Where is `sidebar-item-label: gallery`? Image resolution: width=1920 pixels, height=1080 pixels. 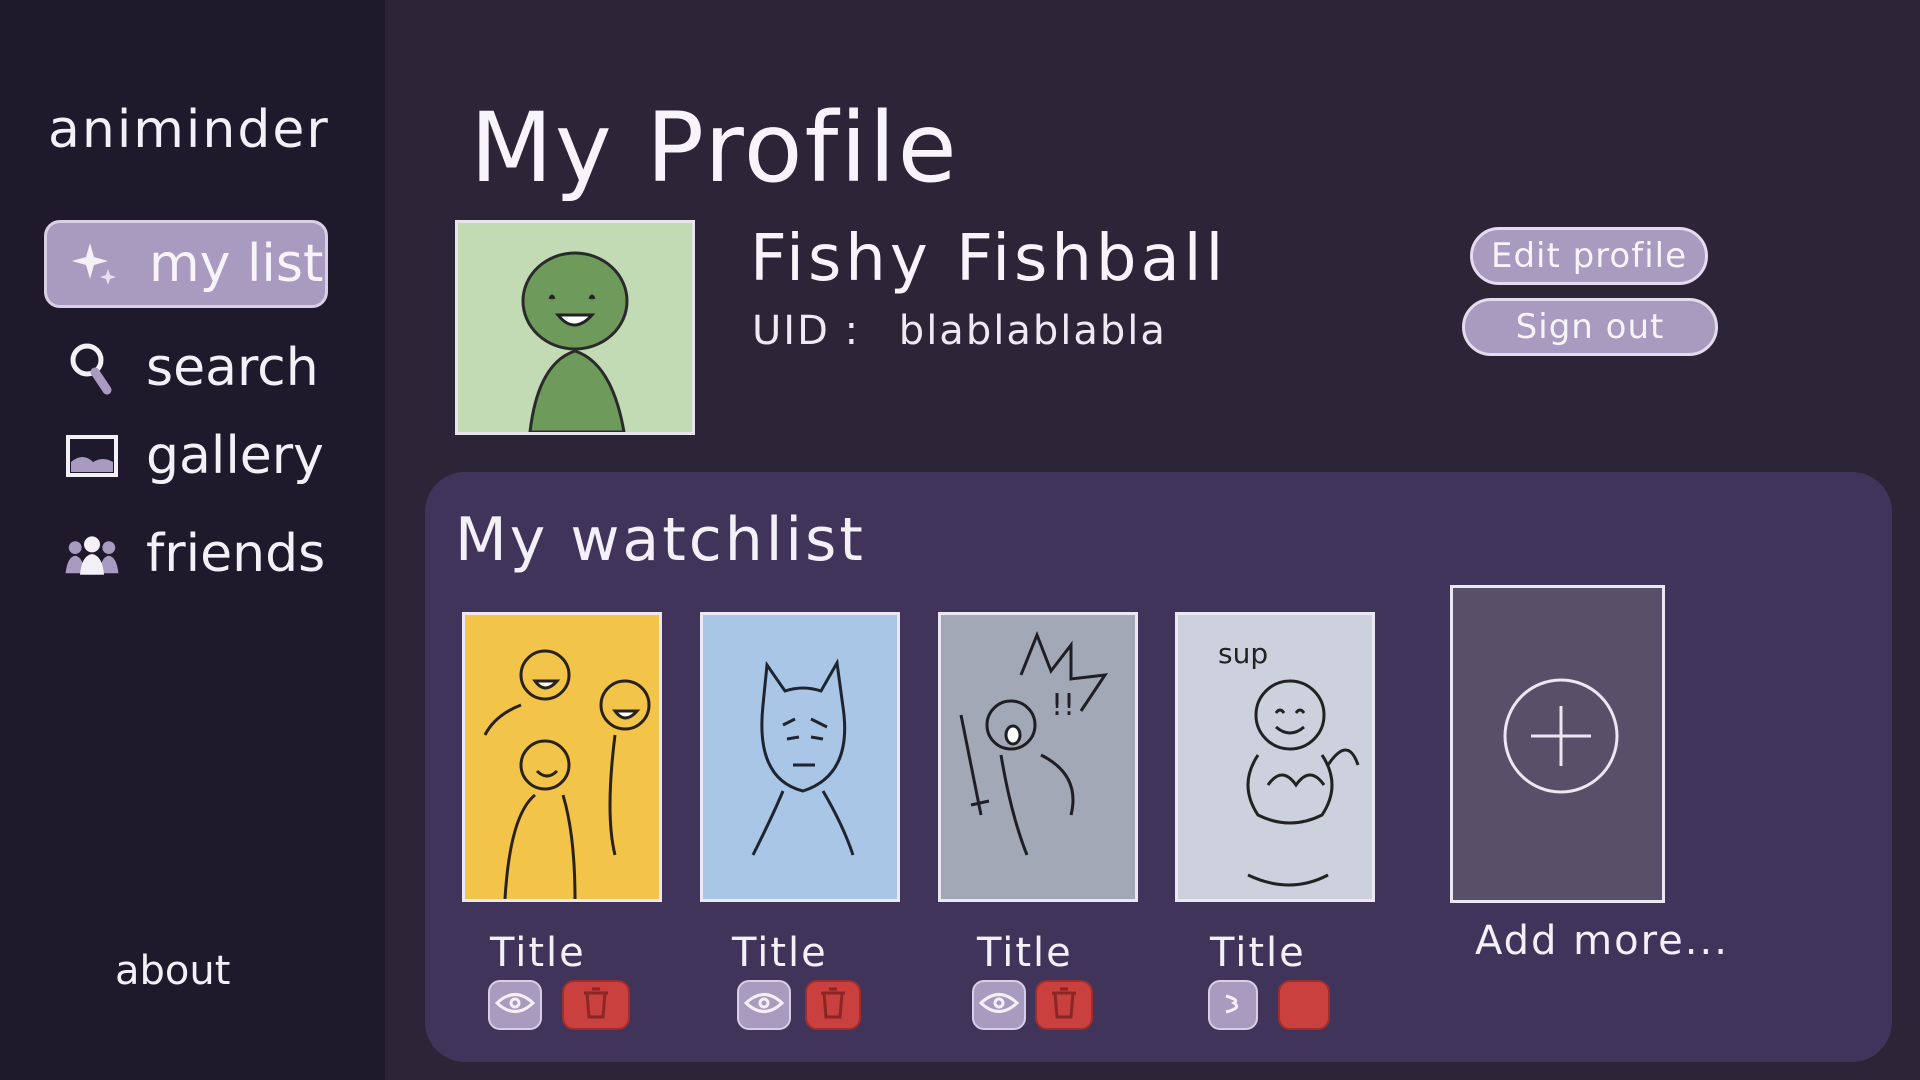
sidebar-item-label: gallery is located at coordinates (235, 456).